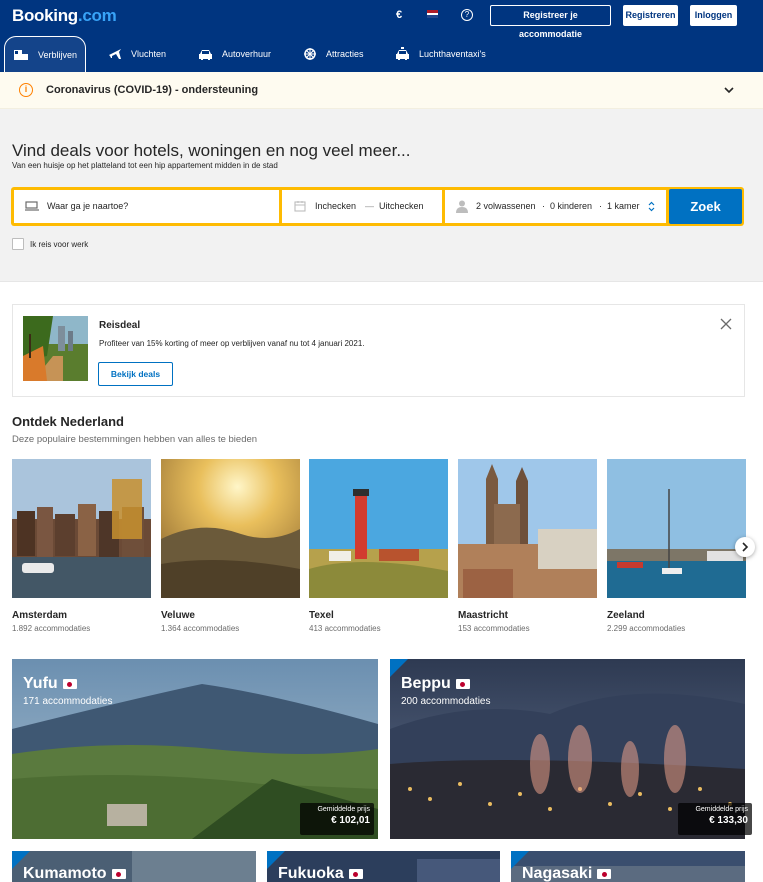 The image size is (763, 882). Describe the element at coordinates (369, 206) in the screenshot. I see `date-dash: —` at that location.